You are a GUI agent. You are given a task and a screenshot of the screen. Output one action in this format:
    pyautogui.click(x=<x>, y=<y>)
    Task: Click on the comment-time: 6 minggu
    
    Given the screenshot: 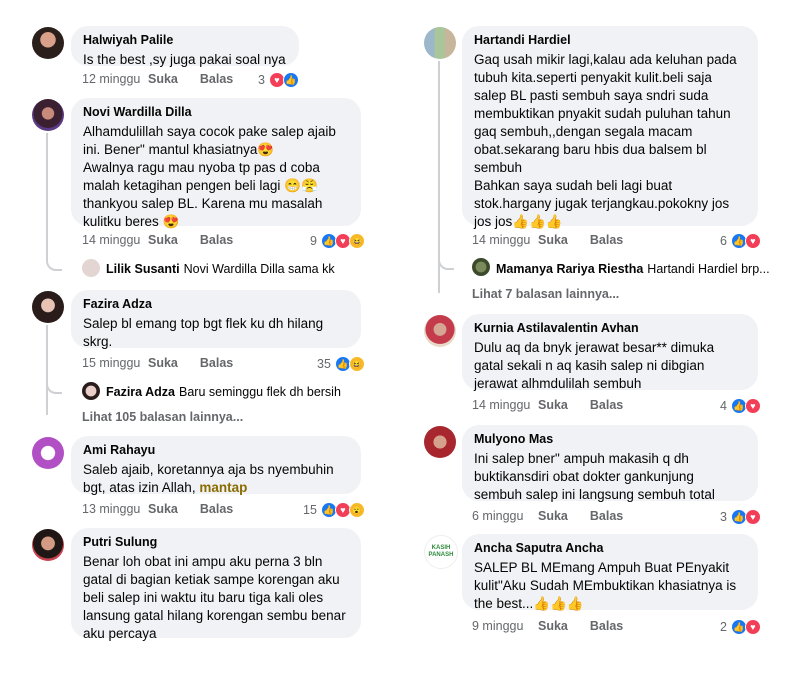 What is the action you would take?
    pyautogui.click(x=505, y=516)
    